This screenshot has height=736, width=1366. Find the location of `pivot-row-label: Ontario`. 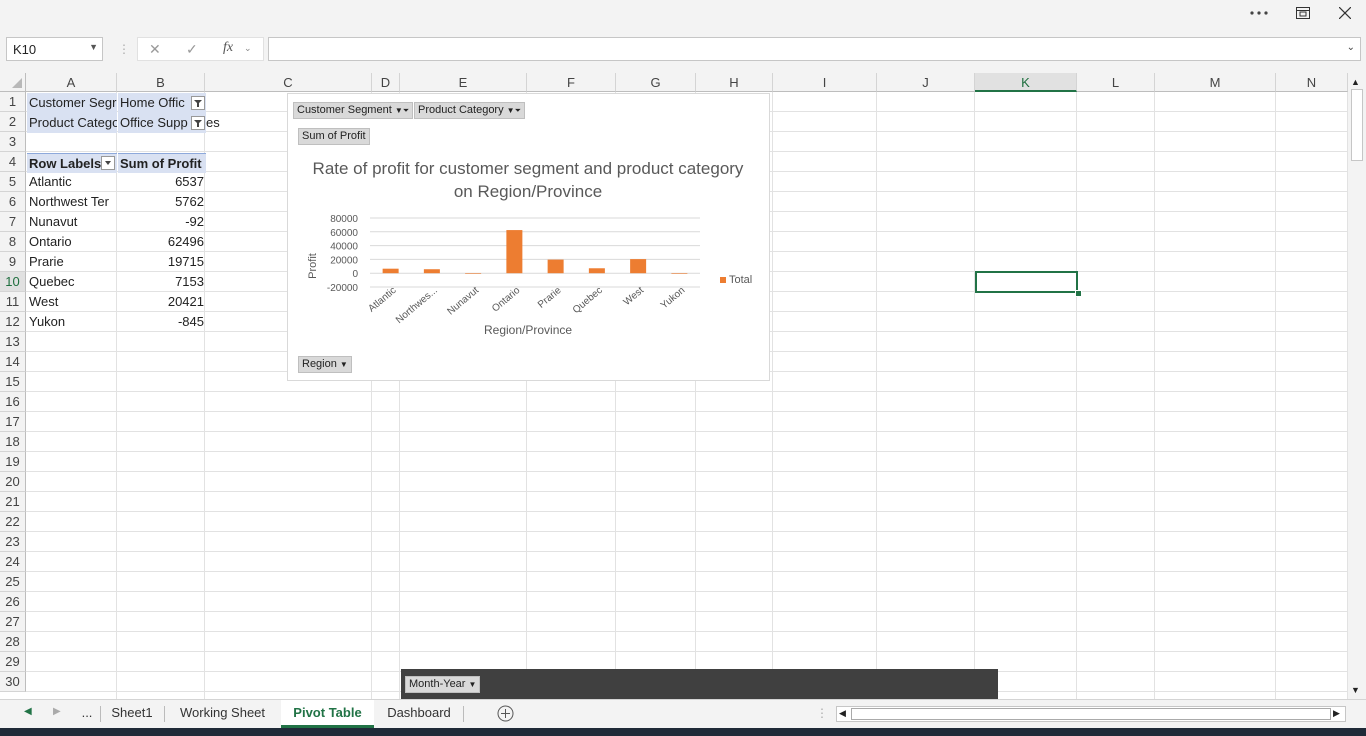

pivot-row-label: Ontario is located at coordinates (72, 242).